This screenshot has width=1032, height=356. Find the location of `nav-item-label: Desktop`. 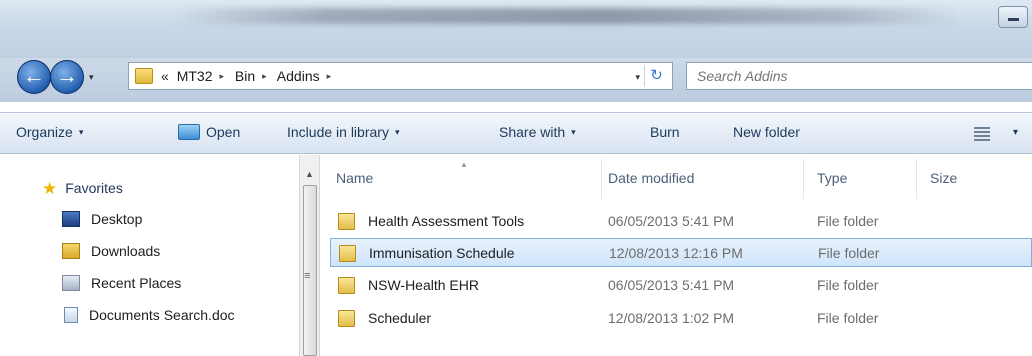

nav-item-label: Desktop is located at coordinates (117, 219).